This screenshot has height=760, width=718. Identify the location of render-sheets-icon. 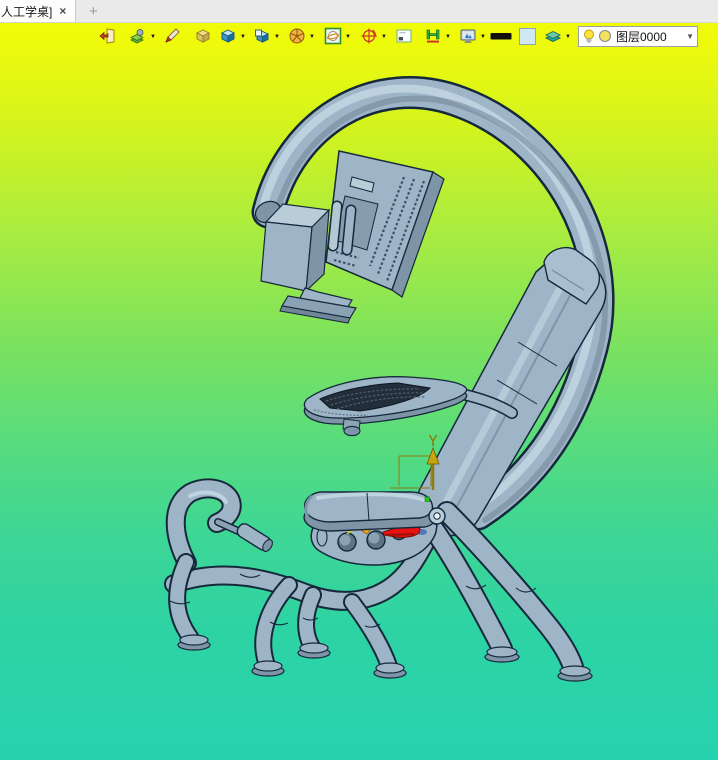
(137, 36).